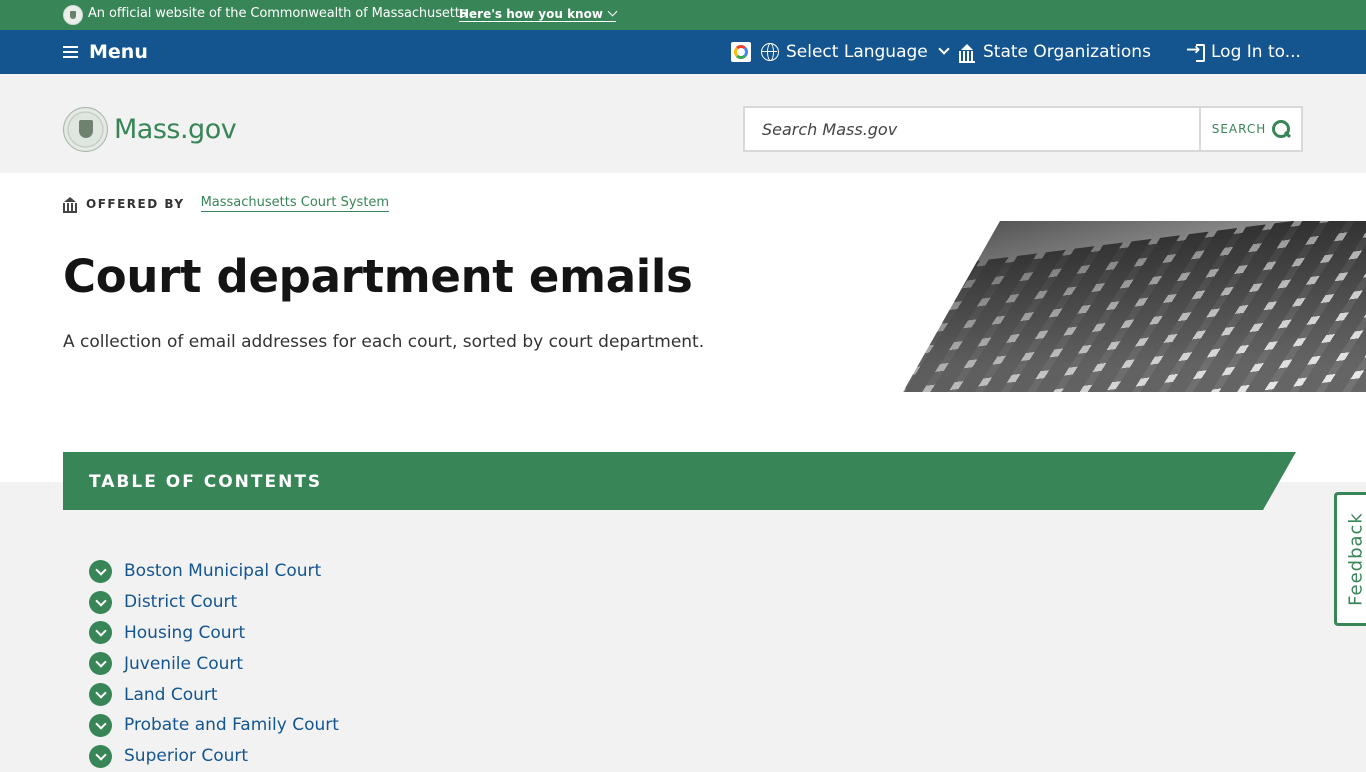 This screenshot has width=1366, height=772. What do you see at coordinates (741, 52) in the screenshot?
I see `google-translate-icon` at bounding box center [741, 52].